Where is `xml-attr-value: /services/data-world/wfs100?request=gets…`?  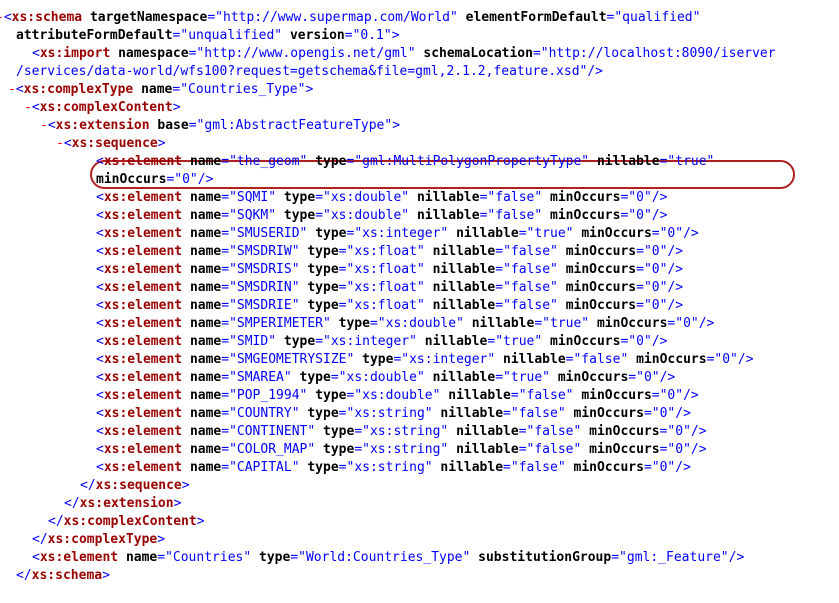 xml-attr-value: /services/data-world/wfs100?request=gets… is located at coordinates (302, 71).